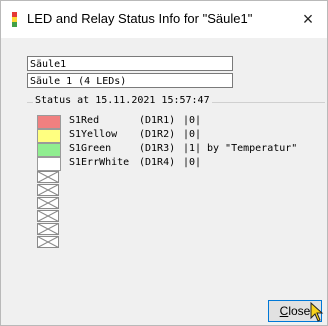  I want to click on led-name: S1Red, so click(84, 120).